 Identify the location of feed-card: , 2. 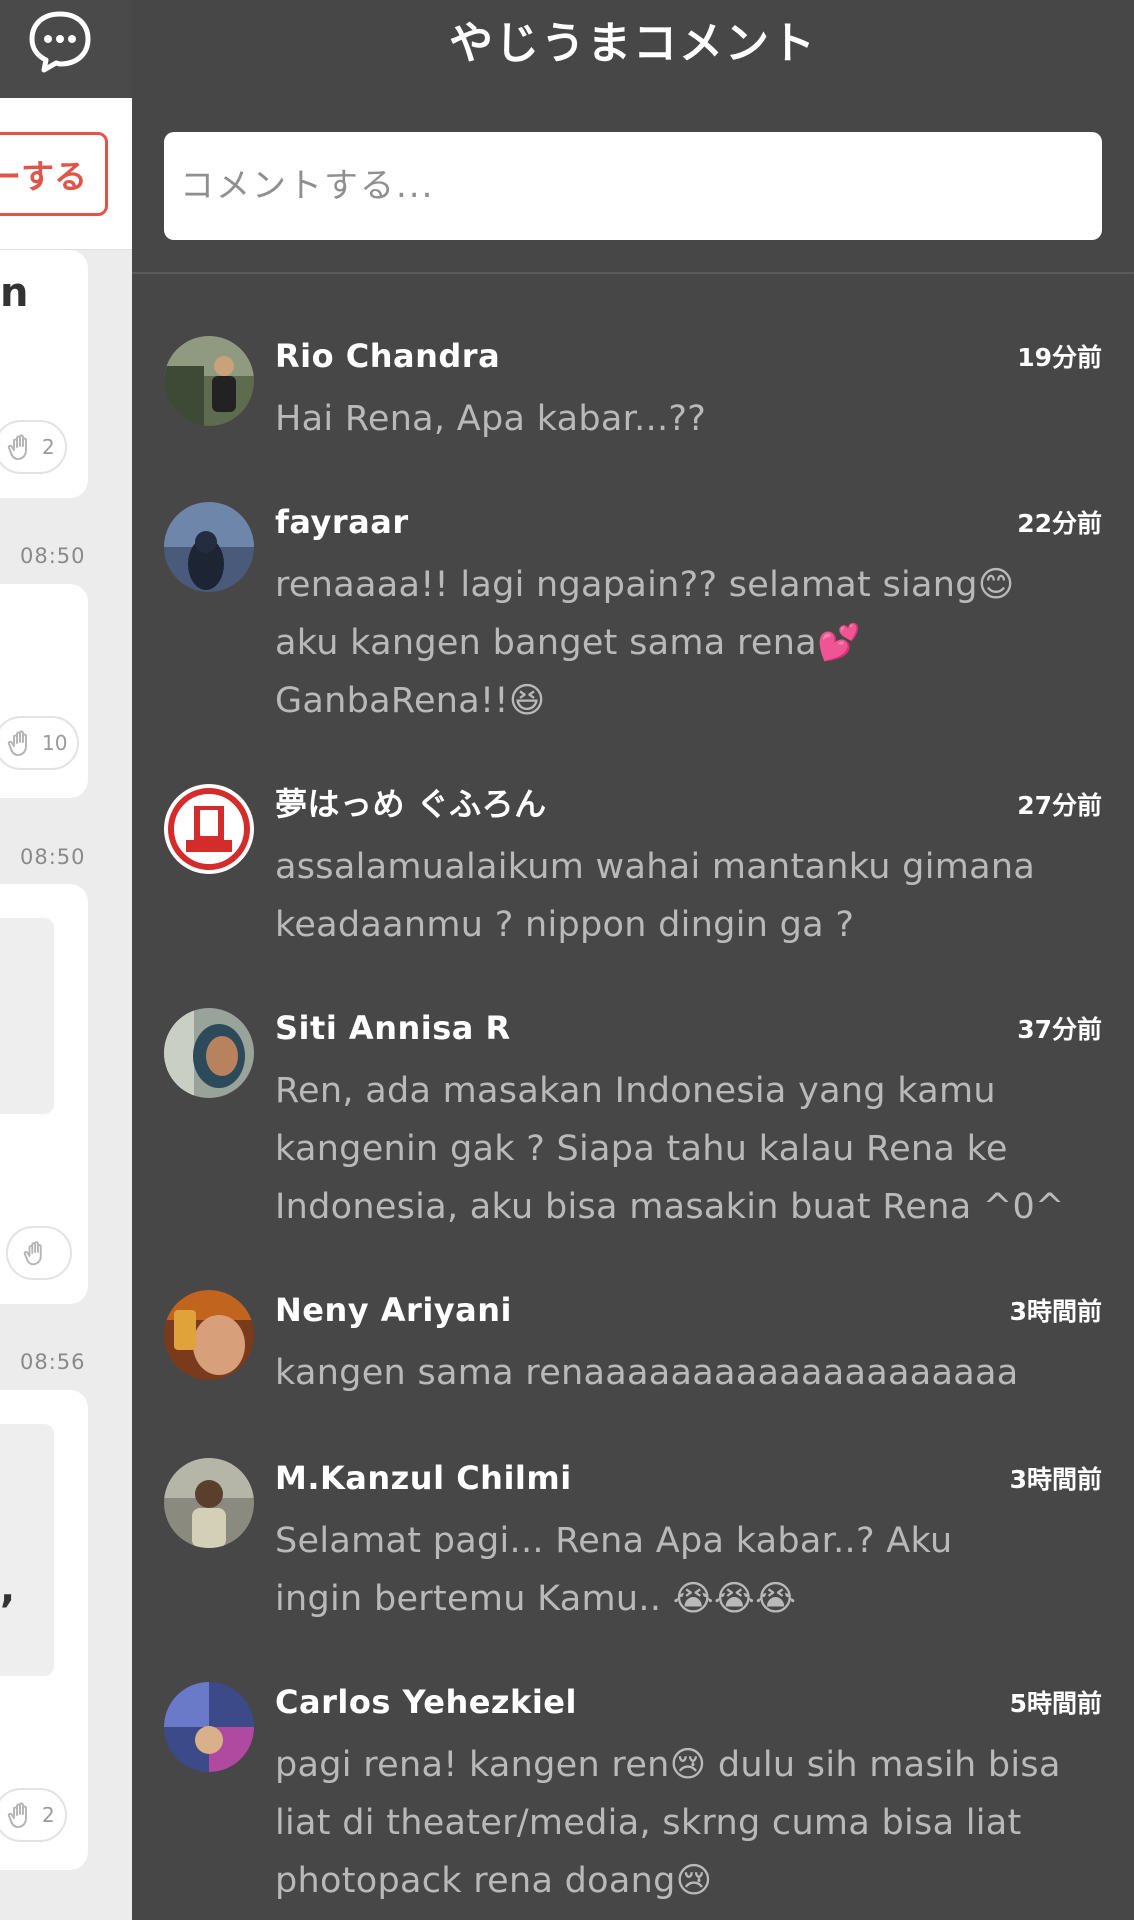
(44, 1630).